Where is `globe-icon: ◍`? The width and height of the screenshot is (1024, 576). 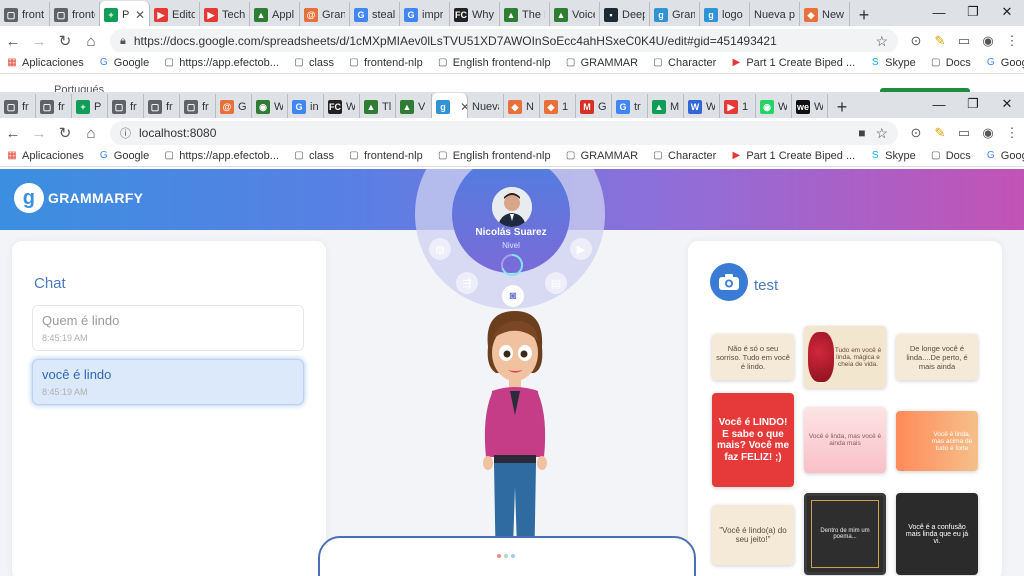
globe-icon: ◍ is located at coordinates (440, 249).